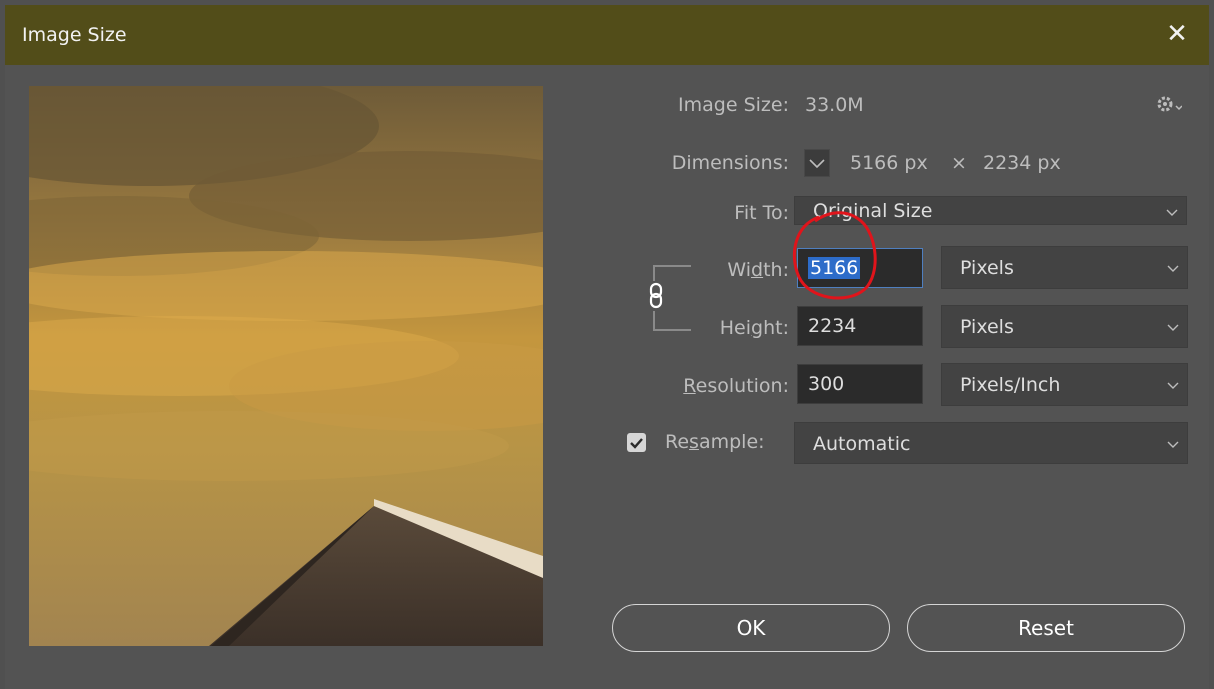 This screenshot has height=689, width=1214. I want to click on height-label-underline: g, so click(757, 328).